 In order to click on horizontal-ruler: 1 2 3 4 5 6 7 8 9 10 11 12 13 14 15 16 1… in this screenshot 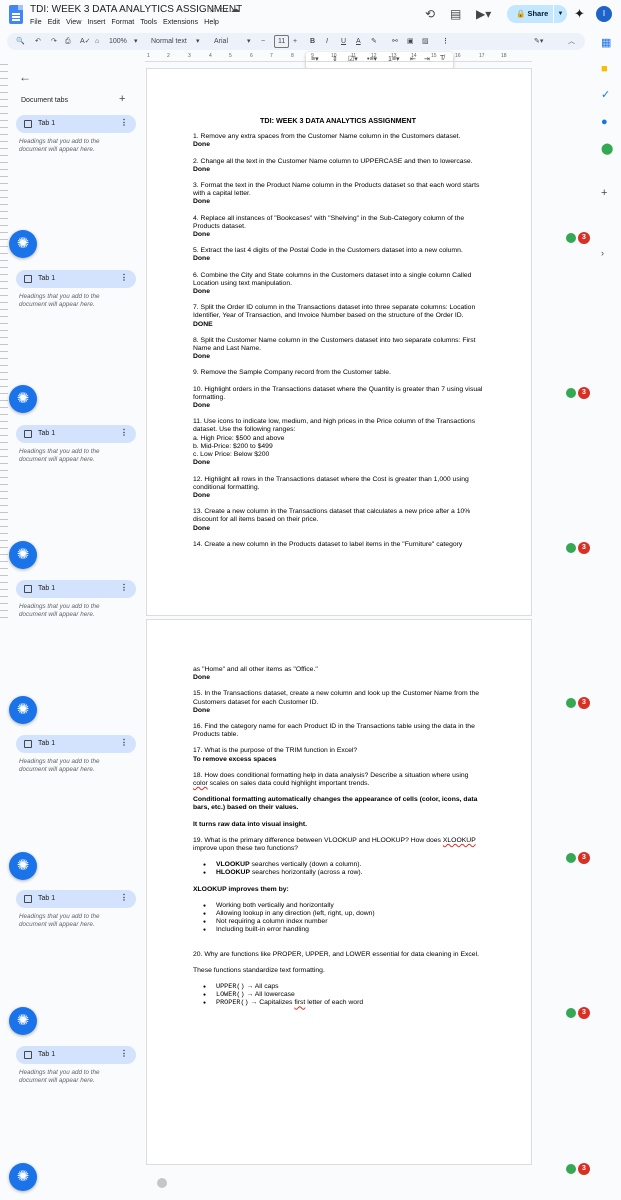, I will do `click(338, 57)`.